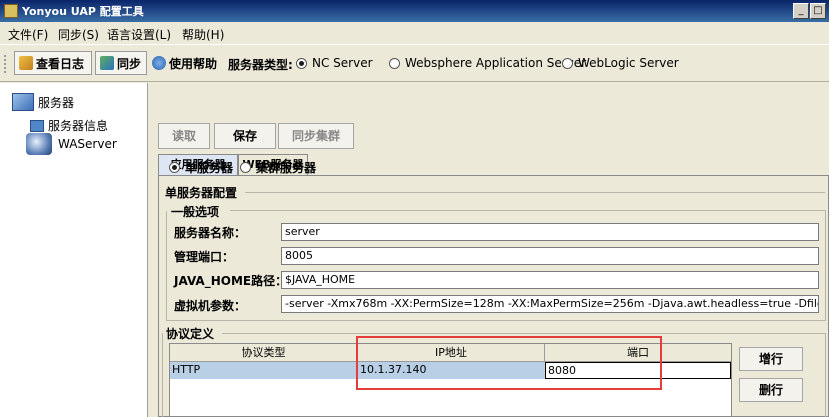 Image resolution: width=829 pixels, height=417 pixels. Describe the element at coordinates (201, 193) in the screenshot. I see `section-single-server-config: 单服务器配置` at that location.